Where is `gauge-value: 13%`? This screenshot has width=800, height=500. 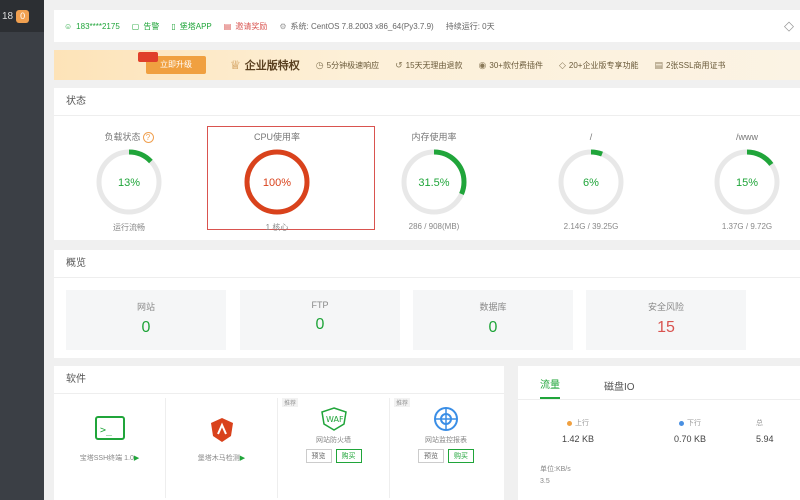
gauge-value: 13% is located at coordinates (129, 183).